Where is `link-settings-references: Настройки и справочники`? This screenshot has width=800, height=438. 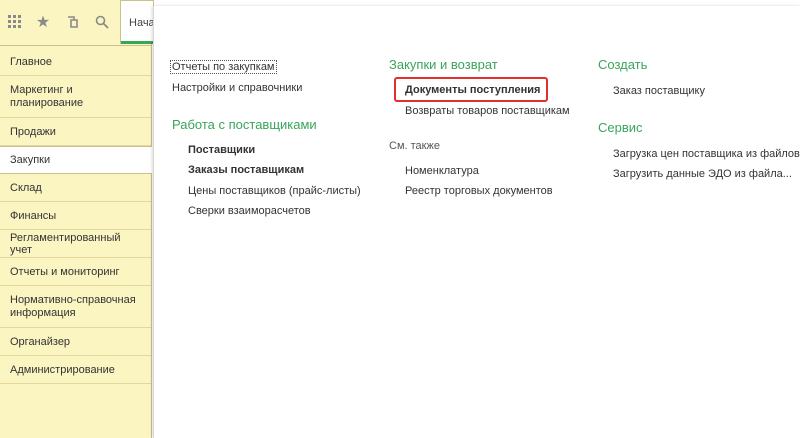 link-settings-references: Настройки и справочники is located at coordinates (237, 88).